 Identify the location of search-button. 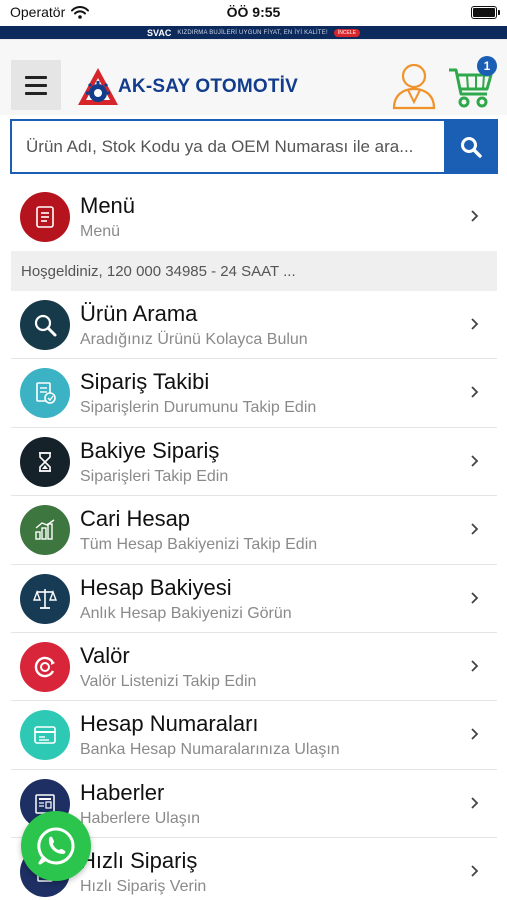
(471, 146).